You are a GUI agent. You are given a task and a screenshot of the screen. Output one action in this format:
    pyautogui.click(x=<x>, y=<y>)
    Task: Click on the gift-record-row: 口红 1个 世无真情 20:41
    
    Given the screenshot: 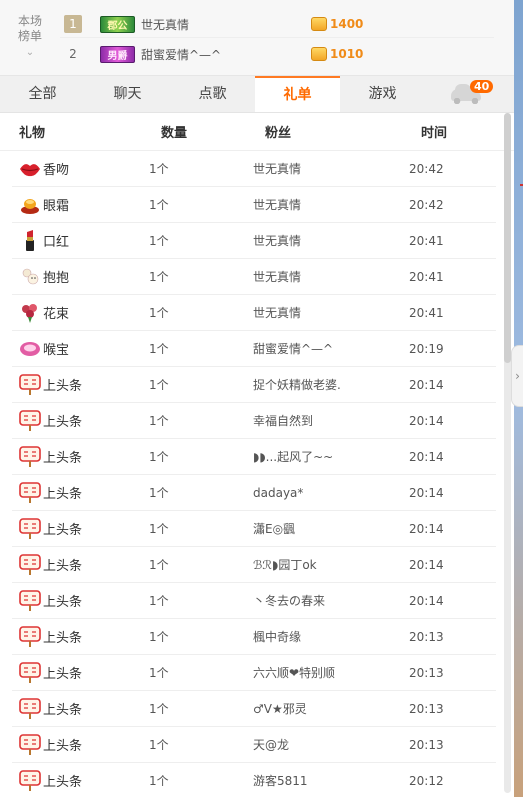 What is the action you would take?
    pyautogui.click(x=254, y=241)
    